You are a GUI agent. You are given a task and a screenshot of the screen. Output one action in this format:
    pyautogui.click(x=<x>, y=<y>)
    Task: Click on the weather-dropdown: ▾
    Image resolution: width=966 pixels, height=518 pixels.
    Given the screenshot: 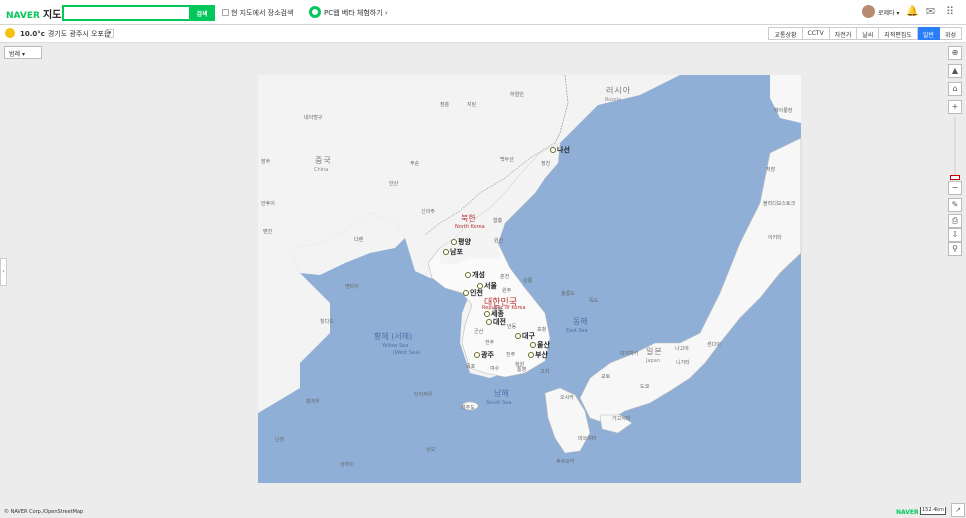 What is the action you would take?
    pyautogui.click(x=110, y=33)
    